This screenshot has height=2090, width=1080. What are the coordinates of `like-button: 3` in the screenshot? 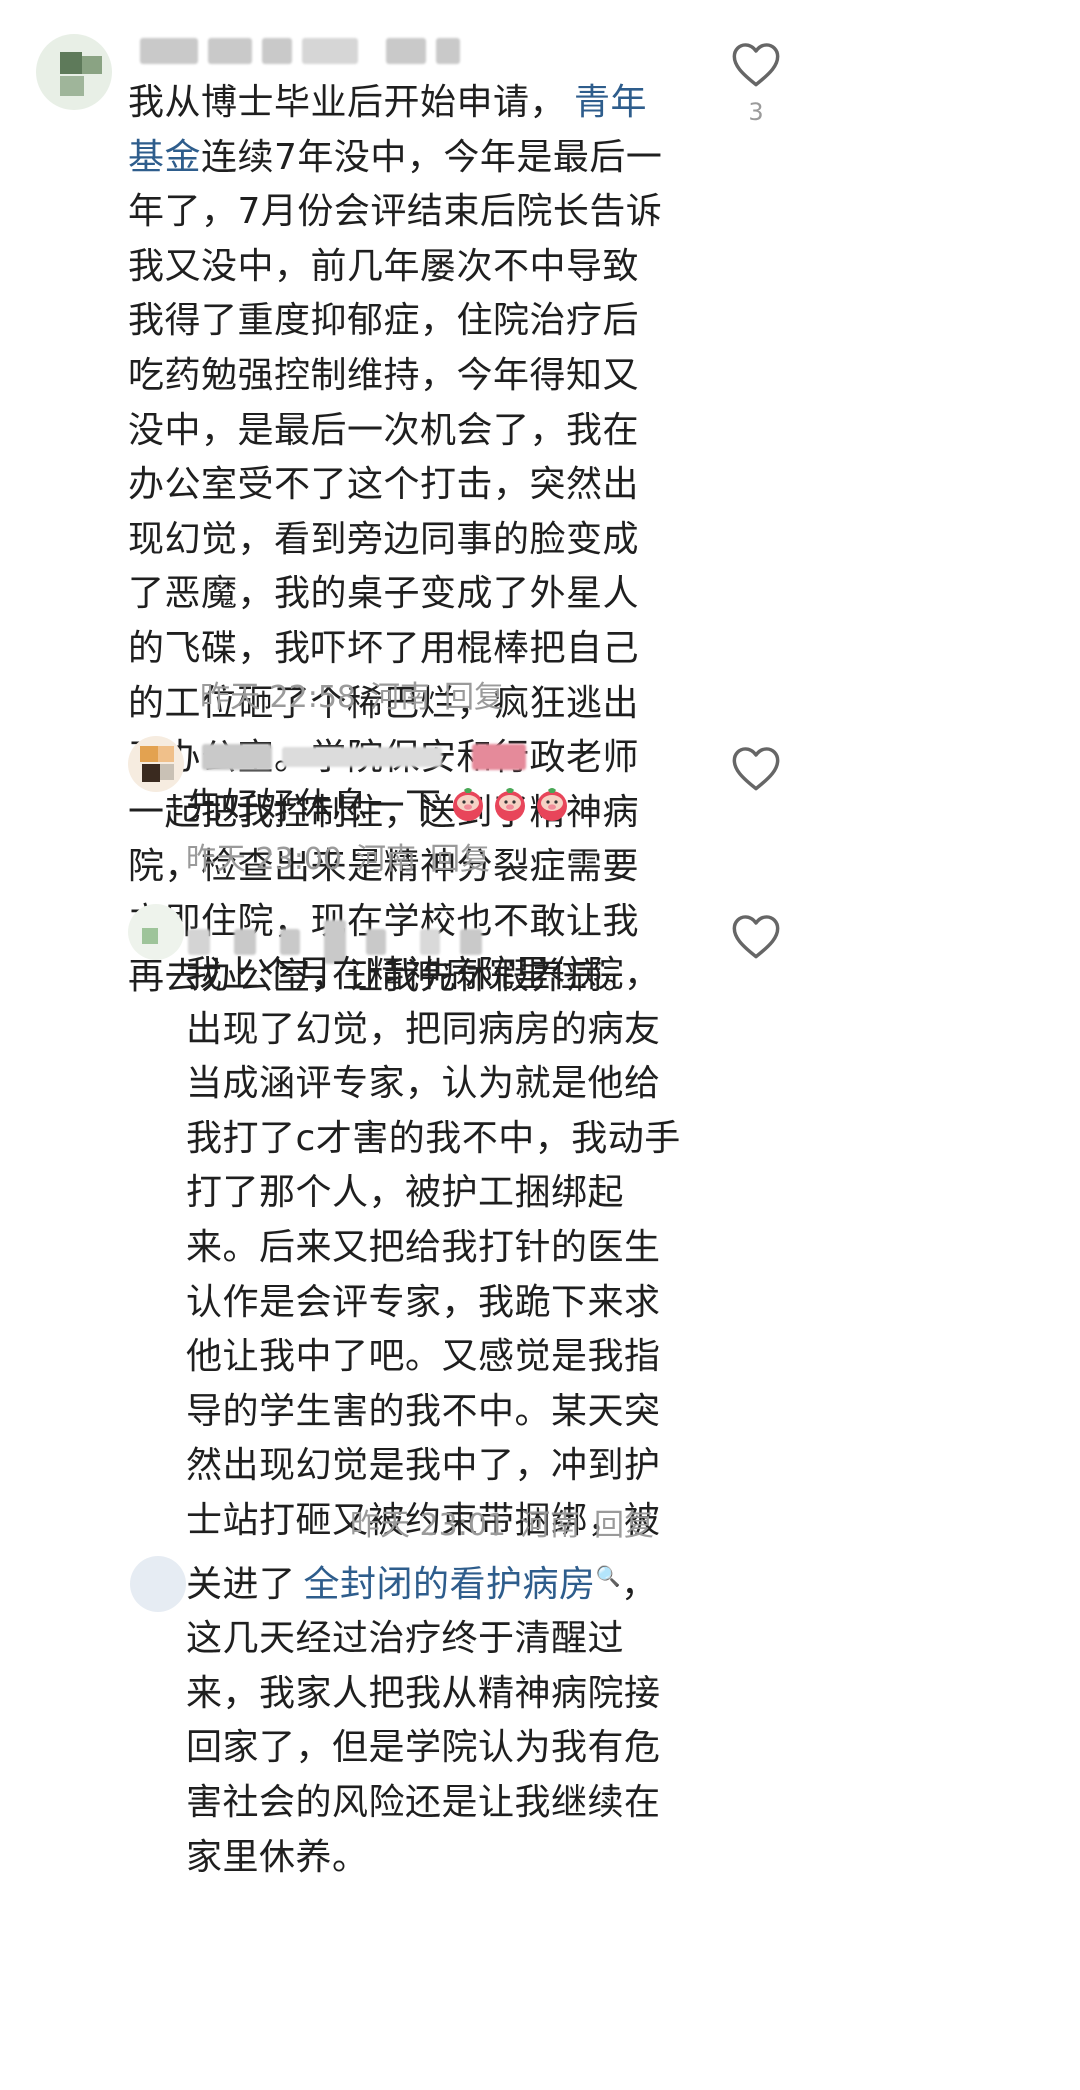 It's located at (756, 83).